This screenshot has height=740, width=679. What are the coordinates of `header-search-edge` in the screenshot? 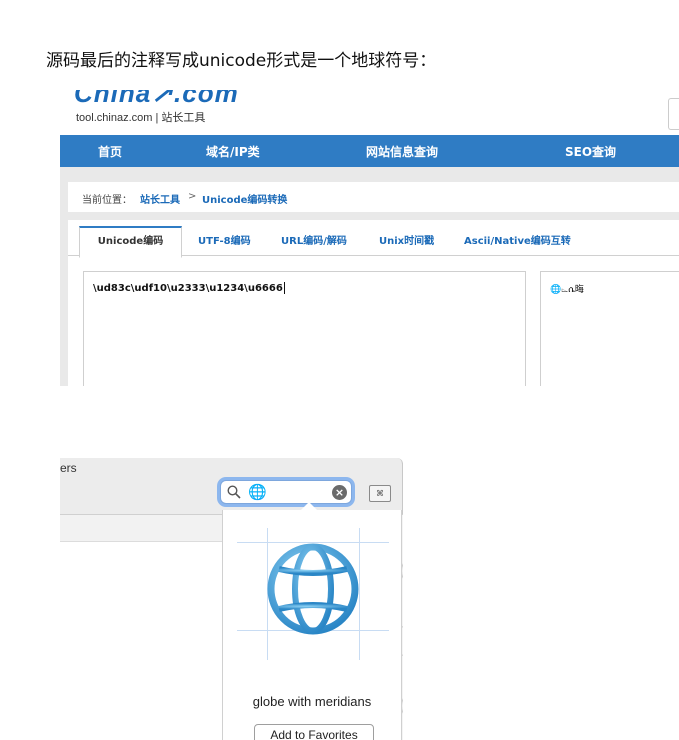 It's located at (673, 114).